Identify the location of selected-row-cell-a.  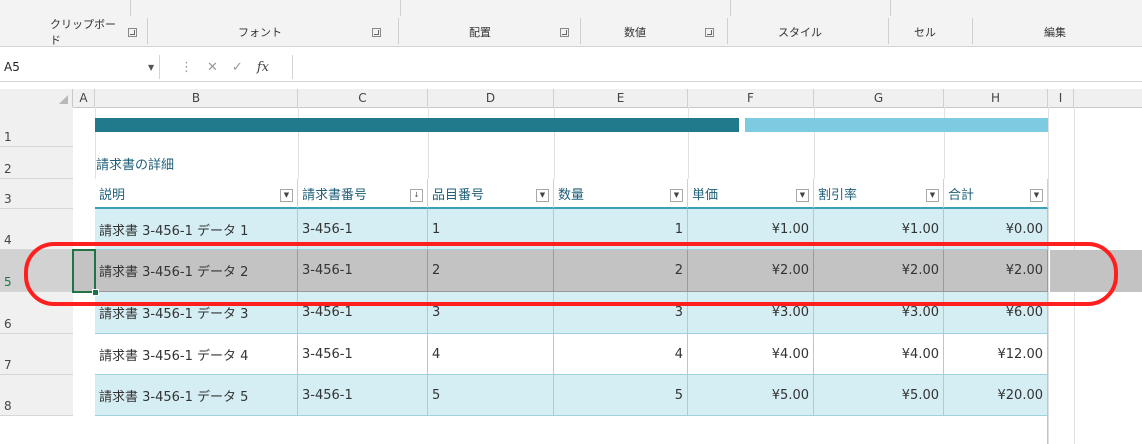
(84, 271).